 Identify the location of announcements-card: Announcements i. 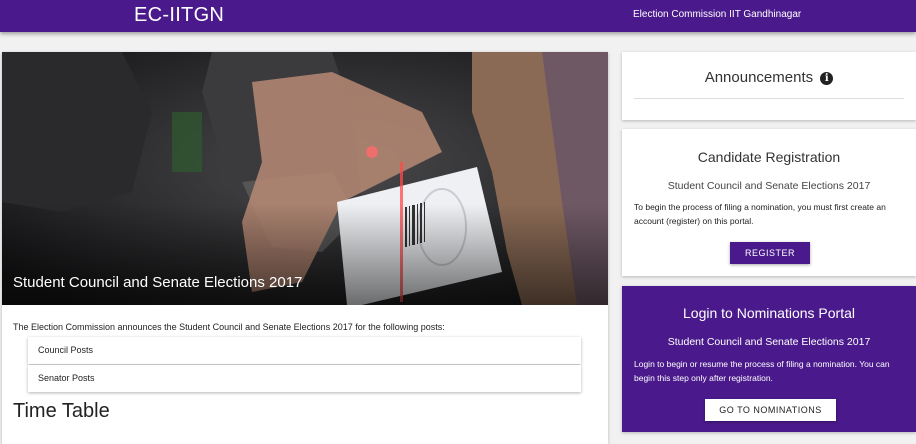
(769, 86).